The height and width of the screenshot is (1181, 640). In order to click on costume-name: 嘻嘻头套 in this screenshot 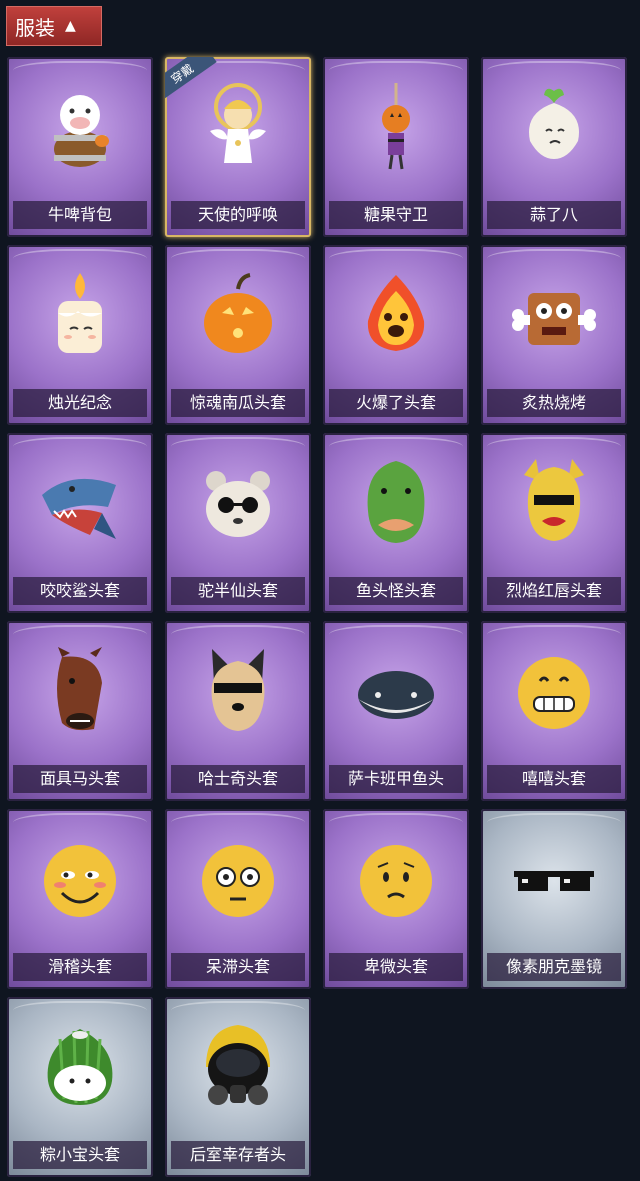, I will do `click(554, 779)`.